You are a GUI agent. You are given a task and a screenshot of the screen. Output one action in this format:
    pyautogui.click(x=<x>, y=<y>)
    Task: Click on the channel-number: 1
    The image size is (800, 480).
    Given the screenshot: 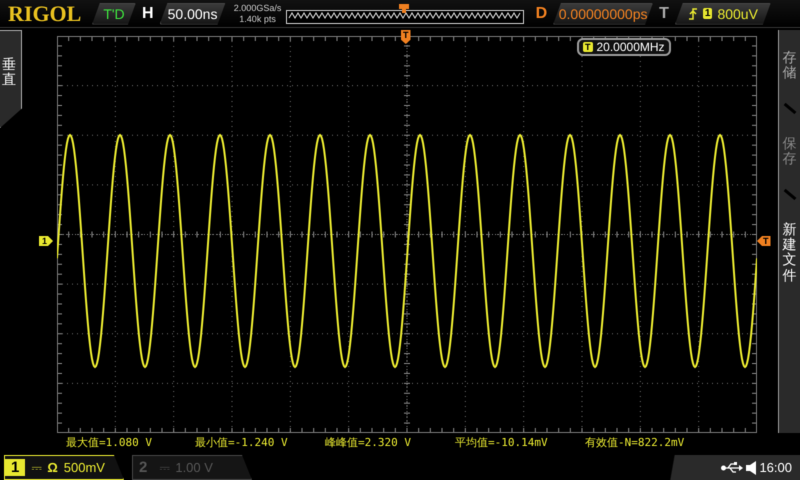 What is the action you would take?
    pyautogui.click(x=15, y=467)
    